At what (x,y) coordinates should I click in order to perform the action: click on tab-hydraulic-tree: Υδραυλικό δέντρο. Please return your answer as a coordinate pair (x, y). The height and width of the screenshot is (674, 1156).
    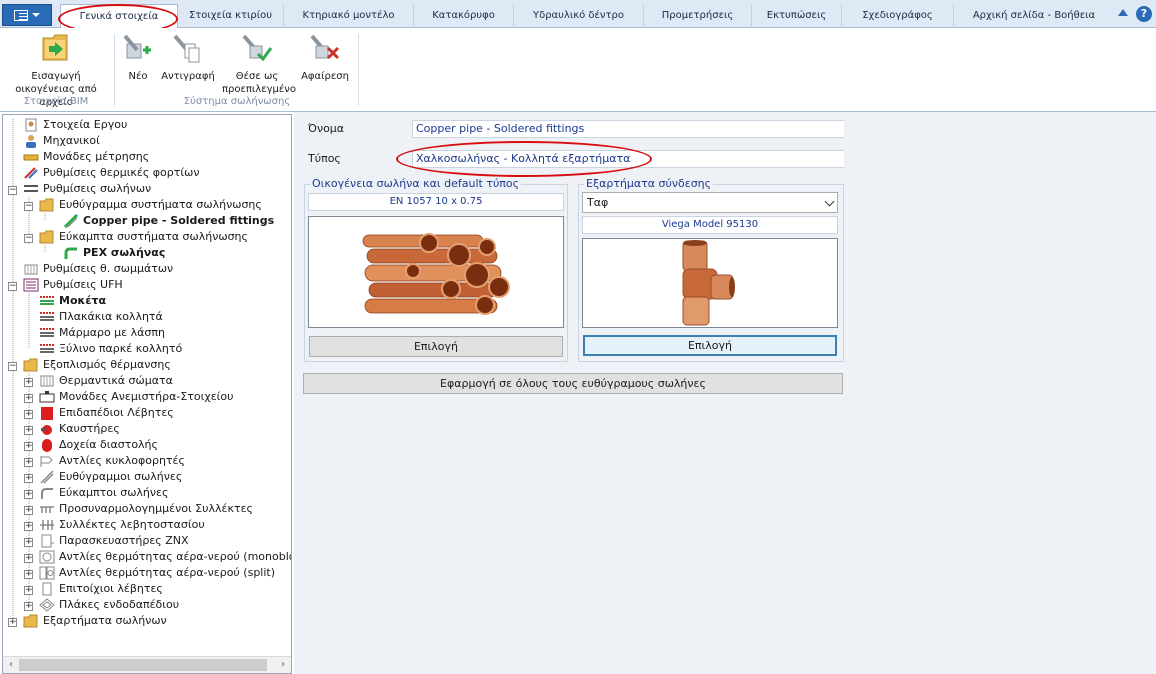
    Looking at the image, I should click on (579, 16).